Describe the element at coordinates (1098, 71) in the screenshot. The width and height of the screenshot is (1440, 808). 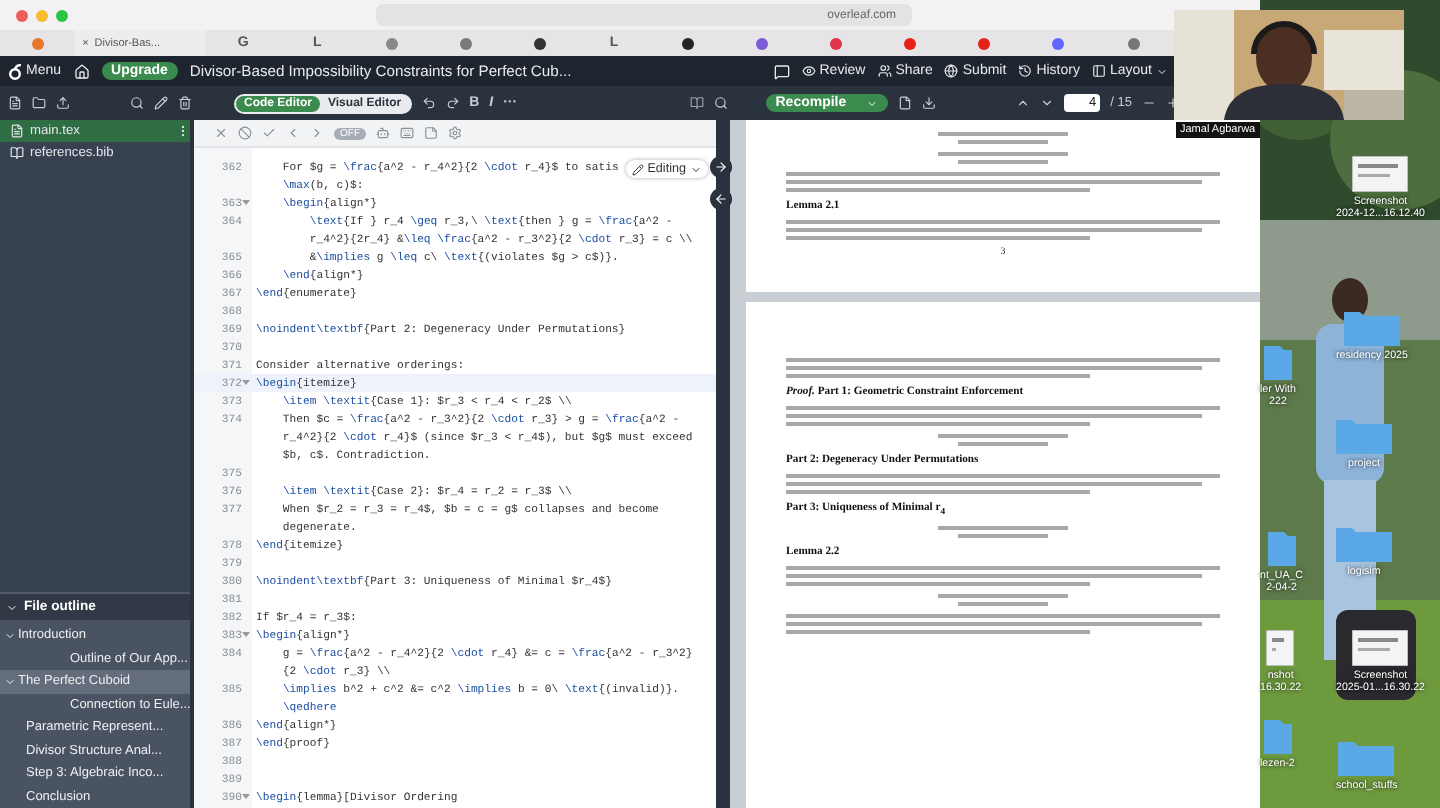
I see `layout-icon` at that location.